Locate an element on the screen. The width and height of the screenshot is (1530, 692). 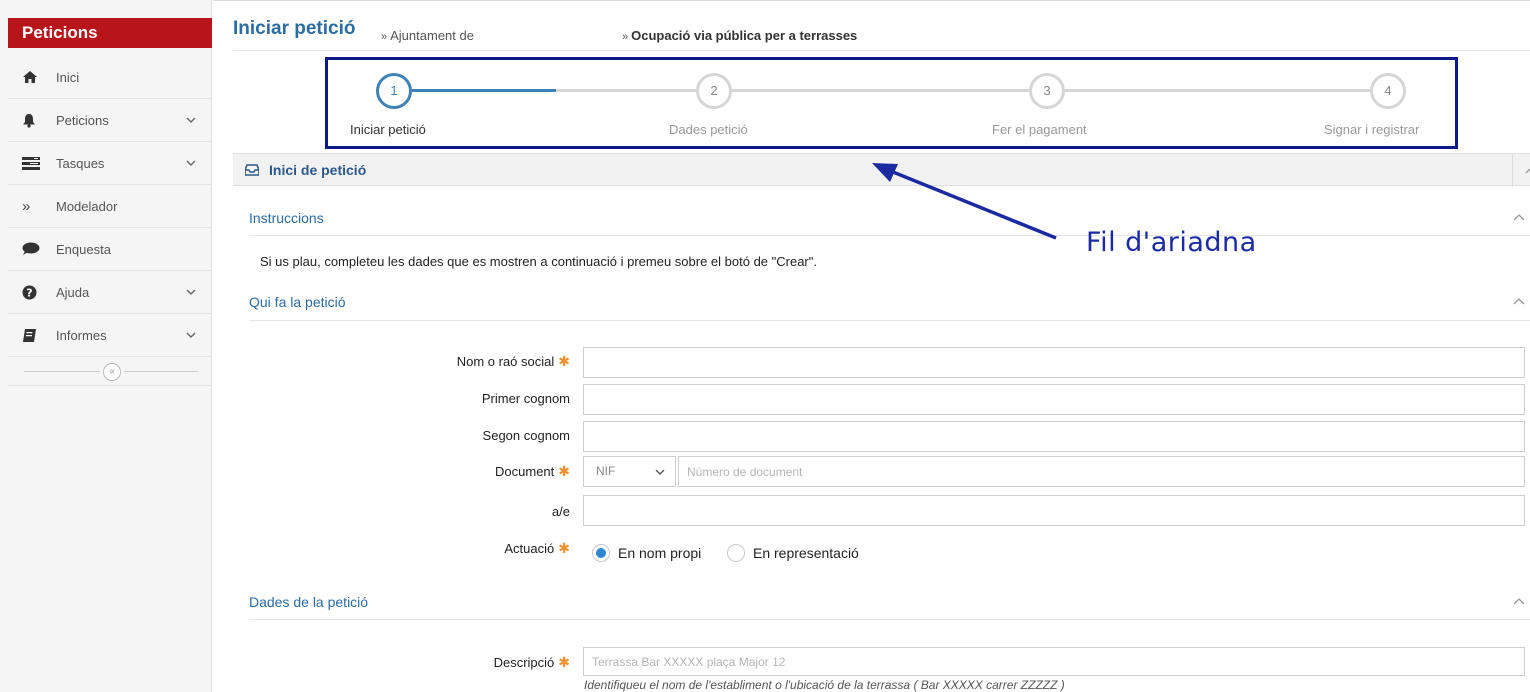
description-input is located at coordinates (1054, 661).